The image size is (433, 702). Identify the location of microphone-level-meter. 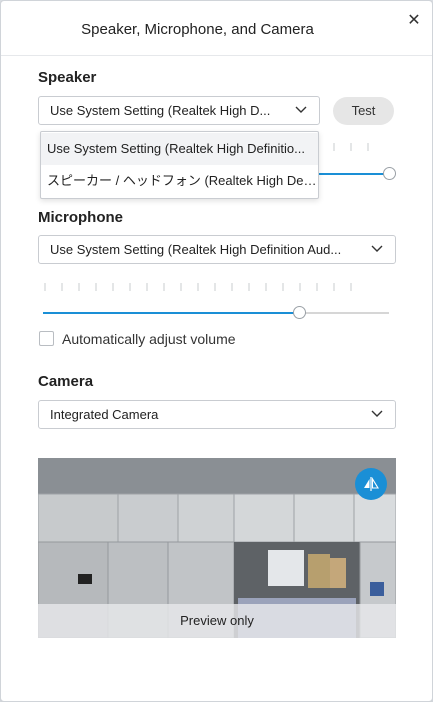
(198, 287).